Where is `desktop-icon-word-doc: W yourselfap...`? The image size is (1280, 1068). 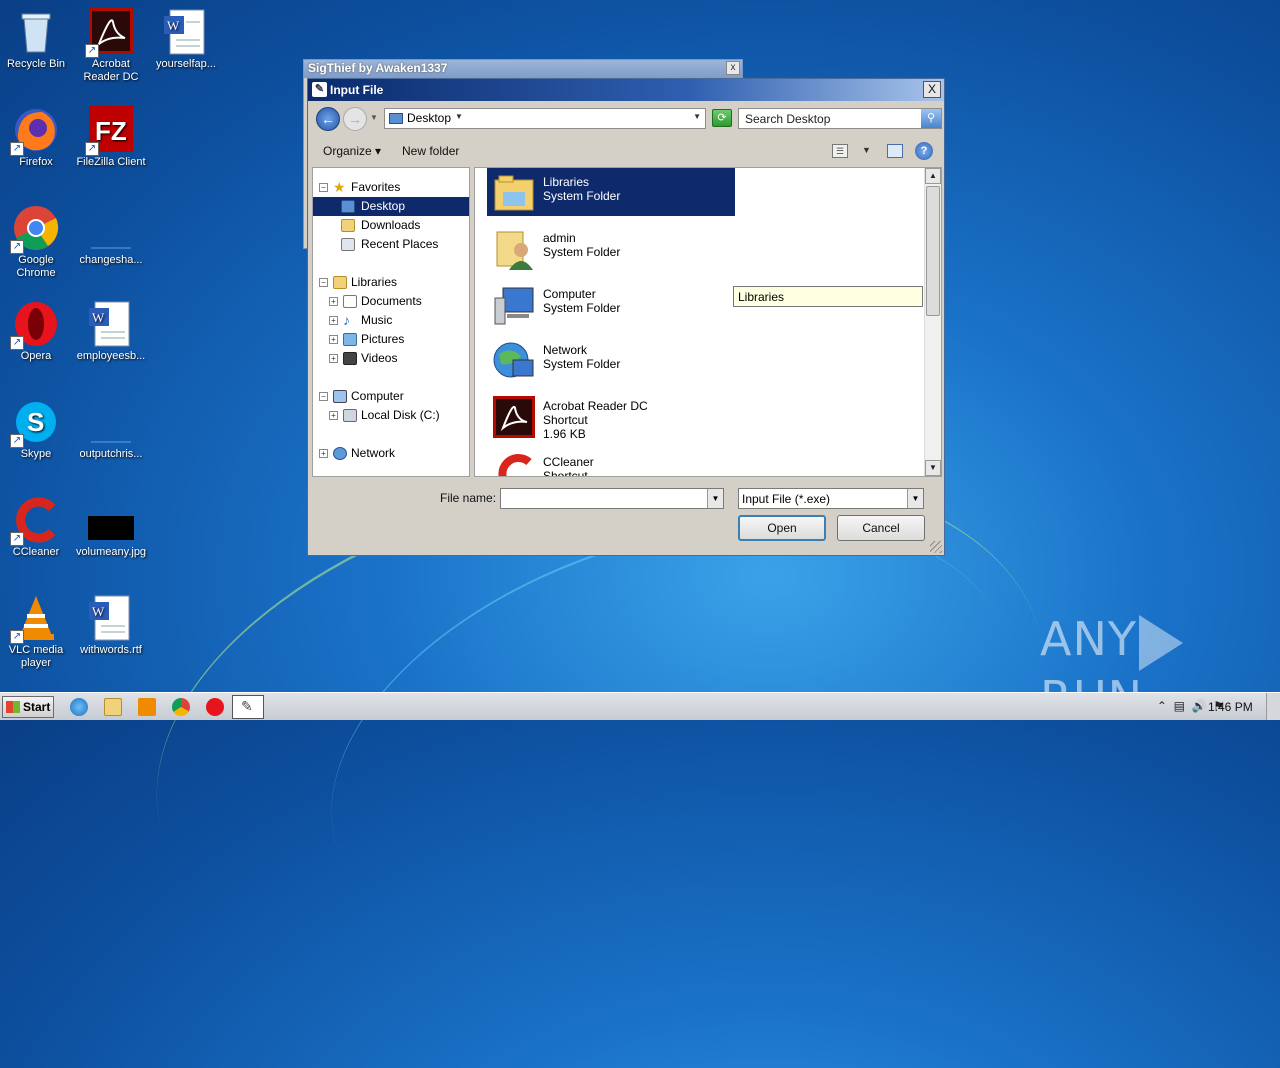 desktop-icon-word-doc: W yourselfap... is located at coordinates (186, 39).